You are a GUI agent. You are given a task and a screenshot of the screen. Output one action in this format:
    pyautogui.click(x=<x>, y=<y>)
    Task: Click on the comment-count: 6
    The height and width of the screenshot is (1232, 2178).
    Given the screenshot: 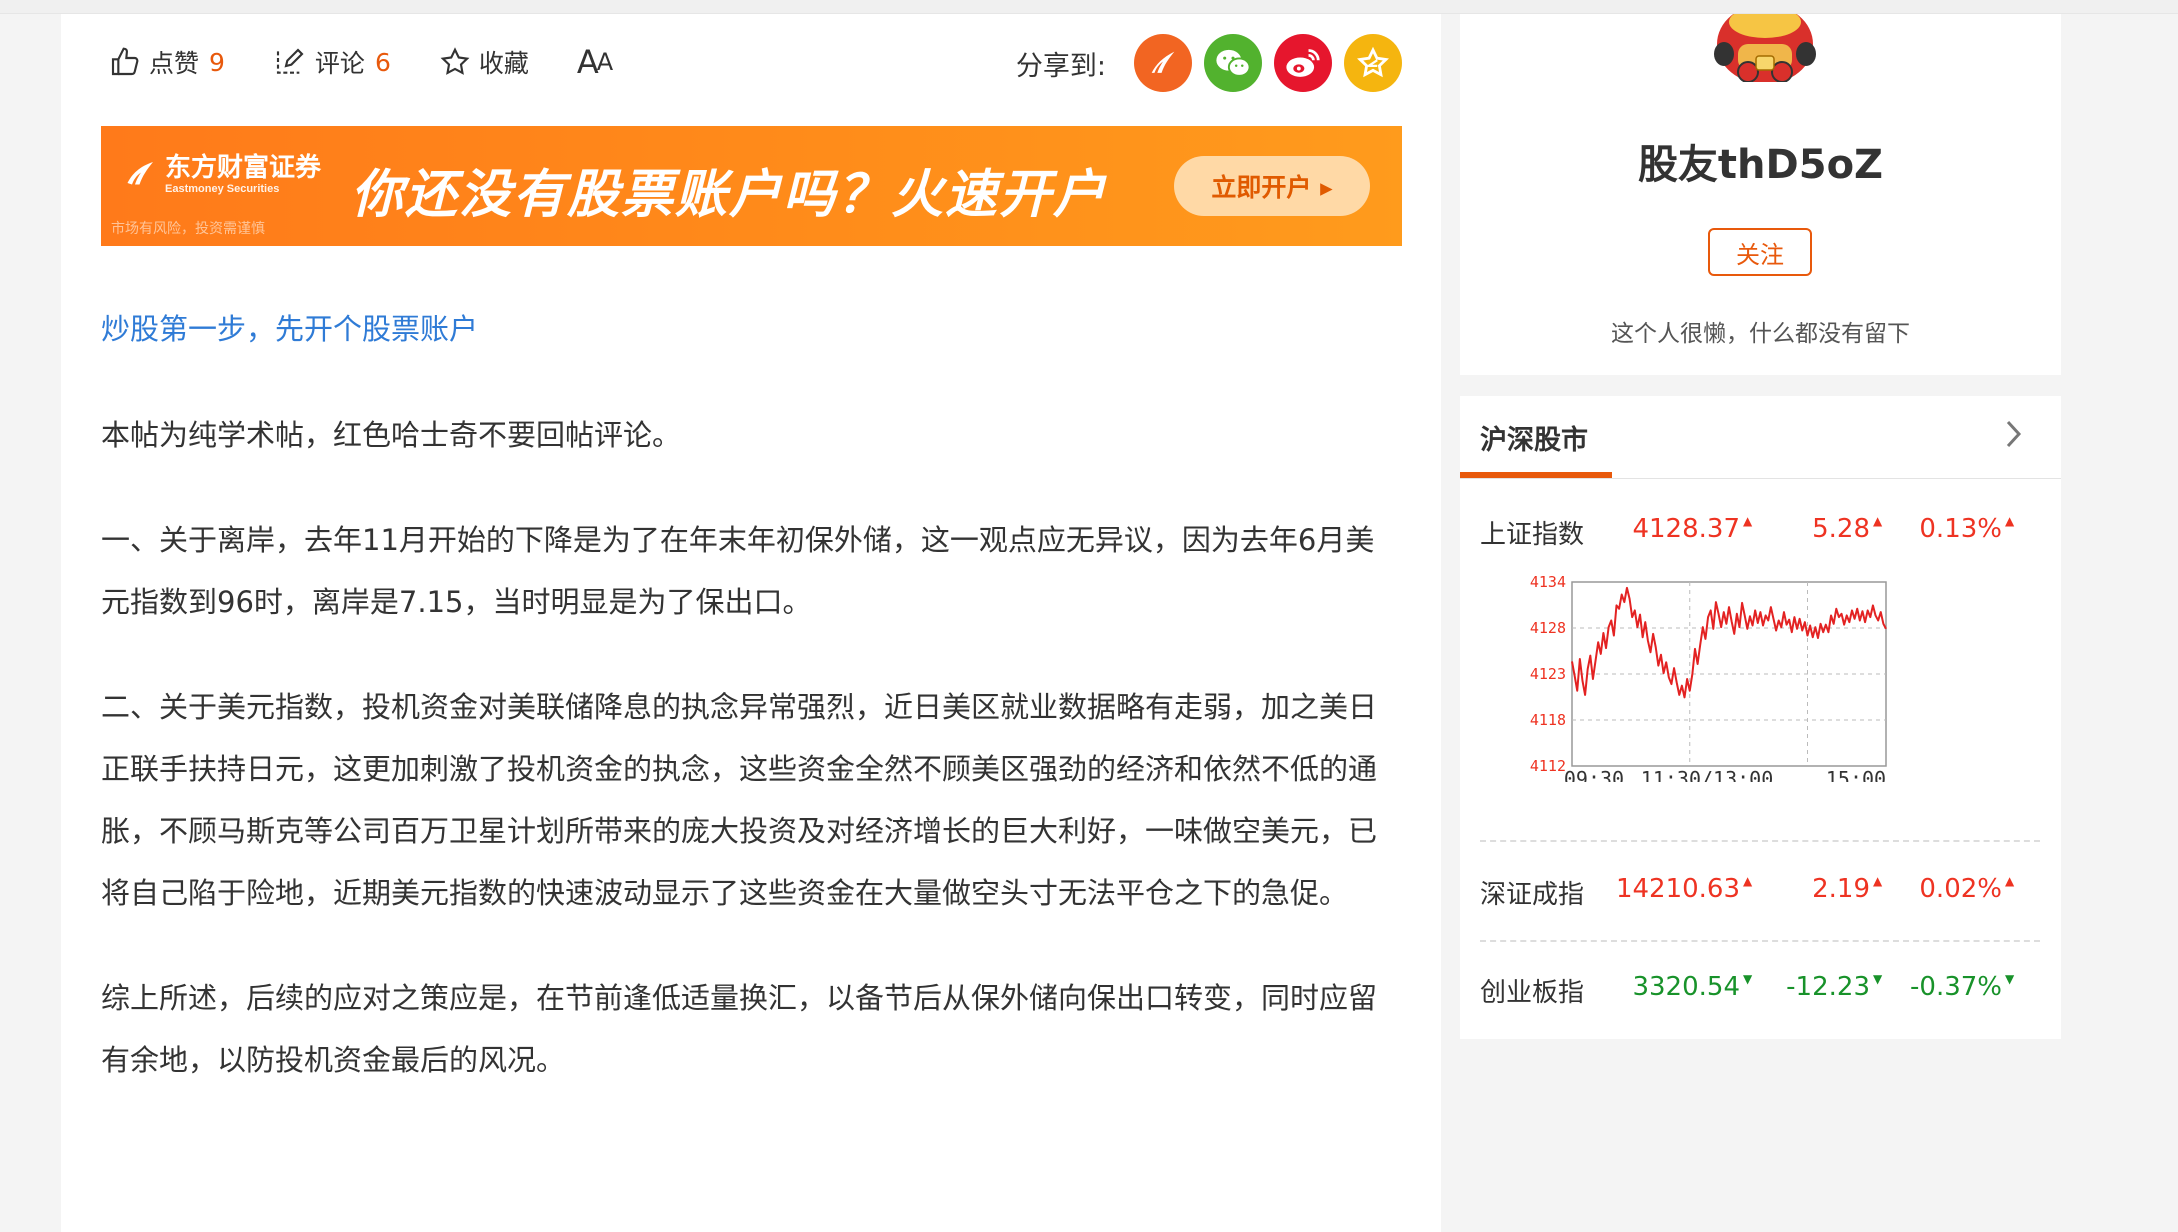 What is the action you would take?
    pyautogui.click(x=382, y=62)
    